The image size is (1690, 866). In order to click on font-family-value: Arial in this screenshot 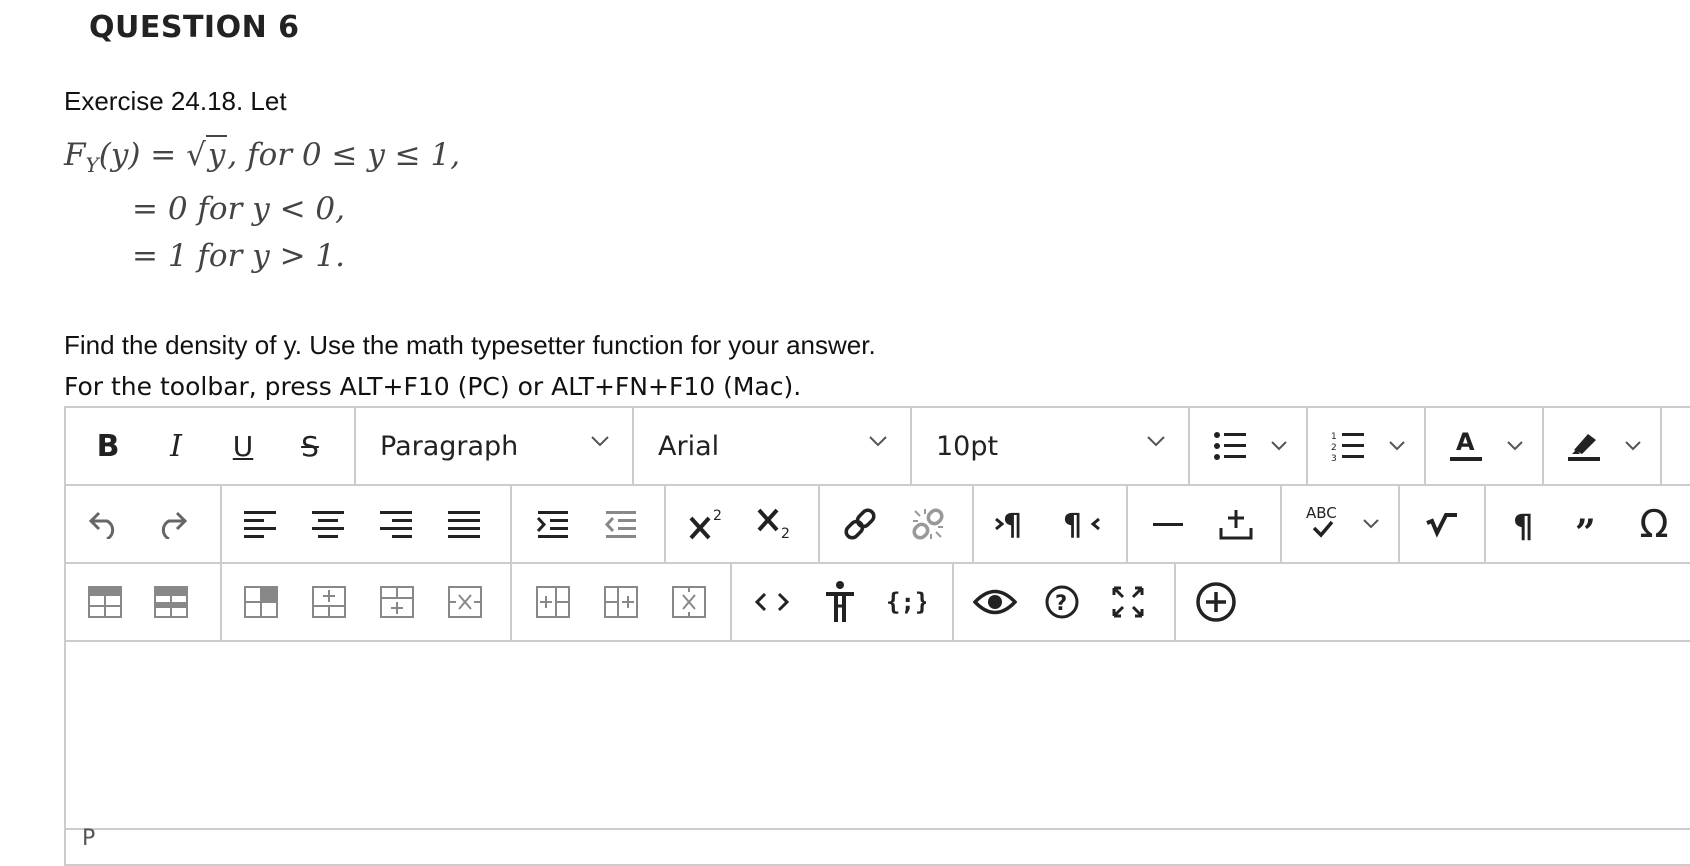, I will do `click(689, 446)`.